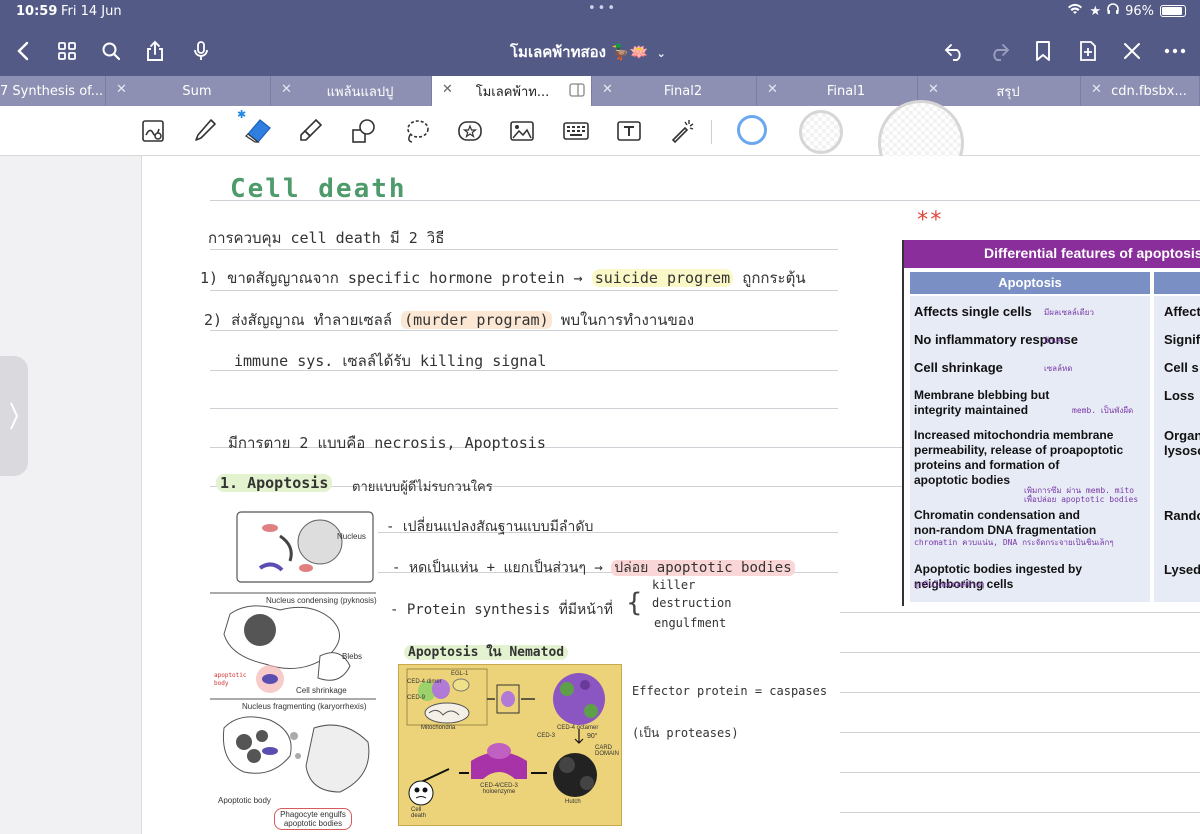 The image size is (1200, 834). What do you see at coordinates (955, 51) in the screenshot?
I see `undo-icon` at bounding box center [955, 51].